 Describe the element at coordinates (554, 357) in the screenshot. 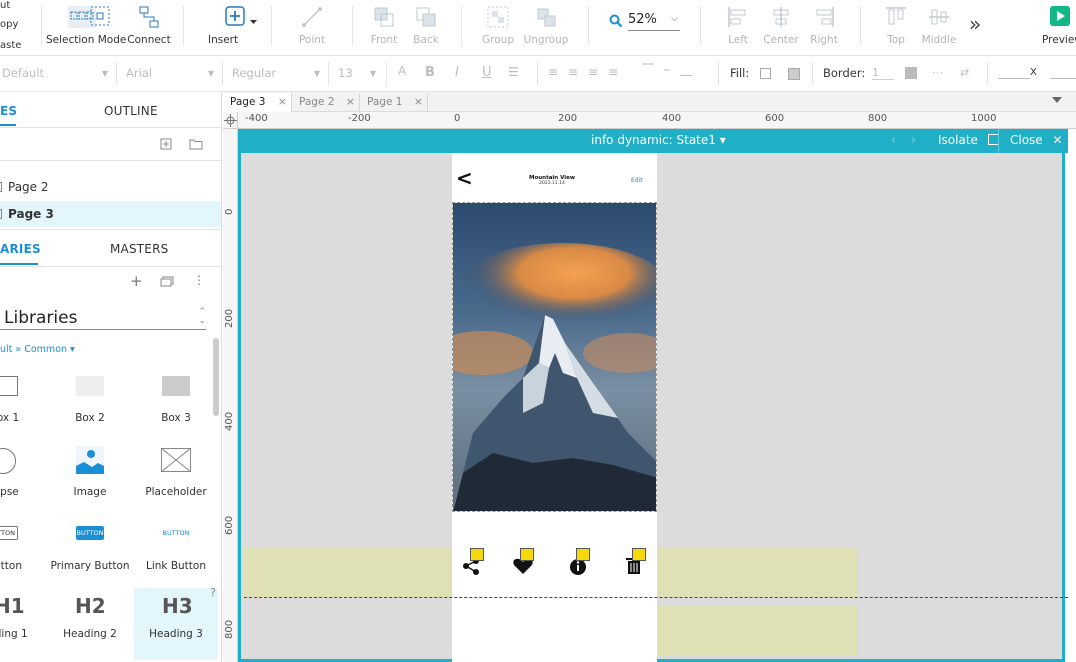

I see `mountain-image` at that location.